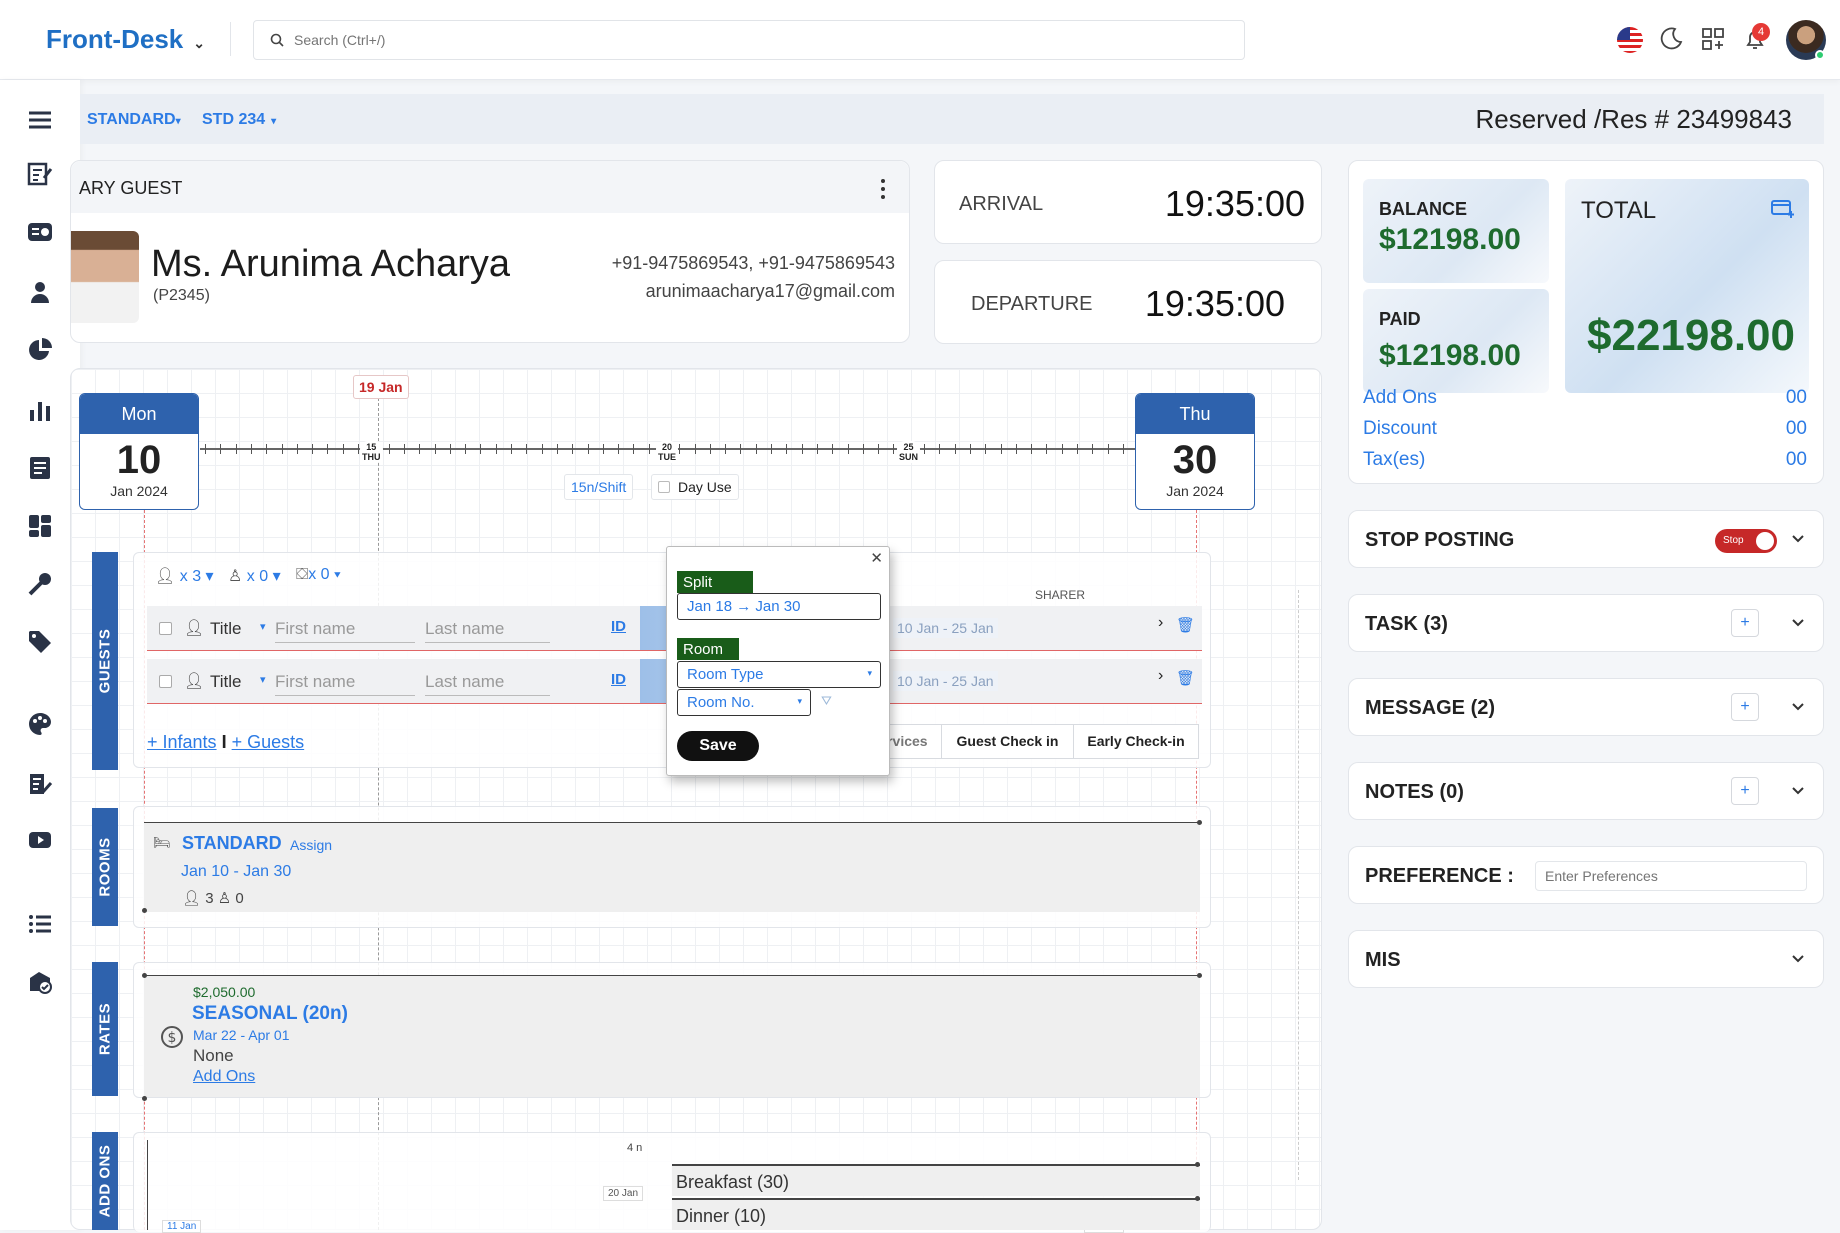 The image size is (1840, 1233). I want to click on start-date-card: Mon 10 Jan 2024, so click(139, 451).